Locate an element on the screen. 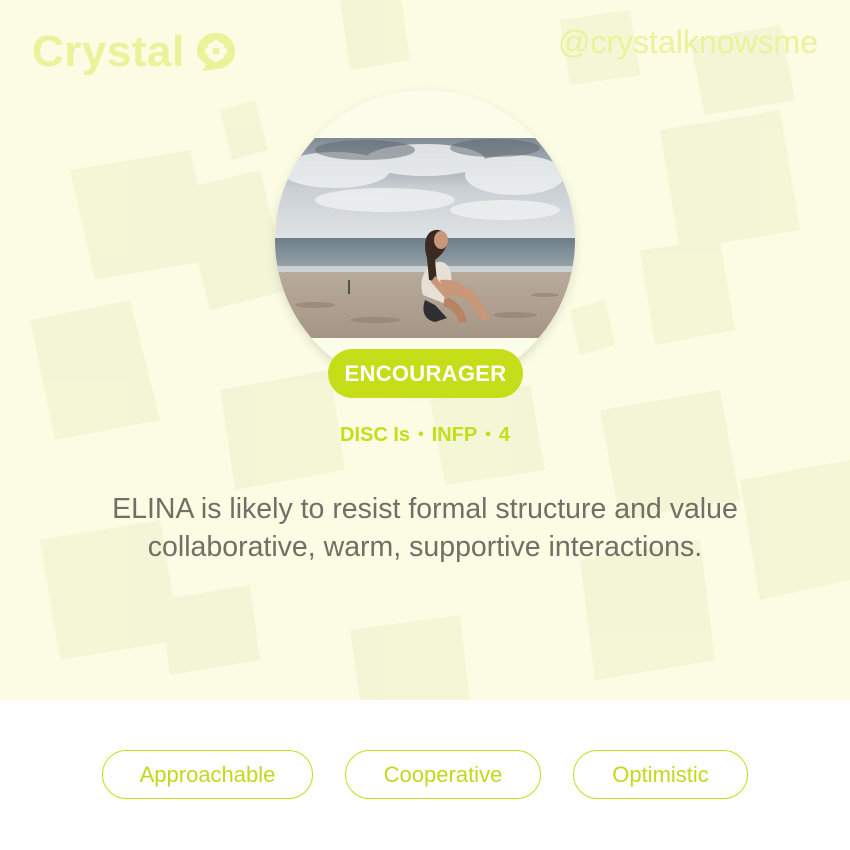 This screenshot has height=850, width=850. photo-icon is located at coordinates (425, 240).